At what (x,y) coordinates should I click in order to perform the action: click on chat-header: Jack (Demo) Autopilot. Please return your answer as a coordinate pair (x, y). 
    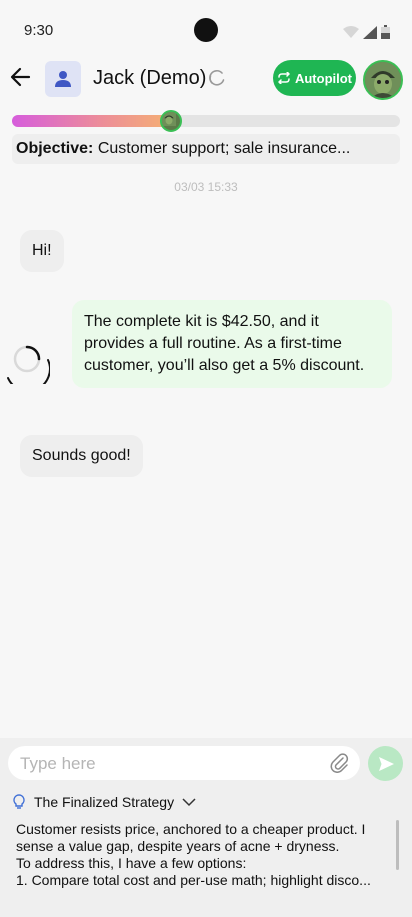
    Looking at the image, I should click on (206, 79).